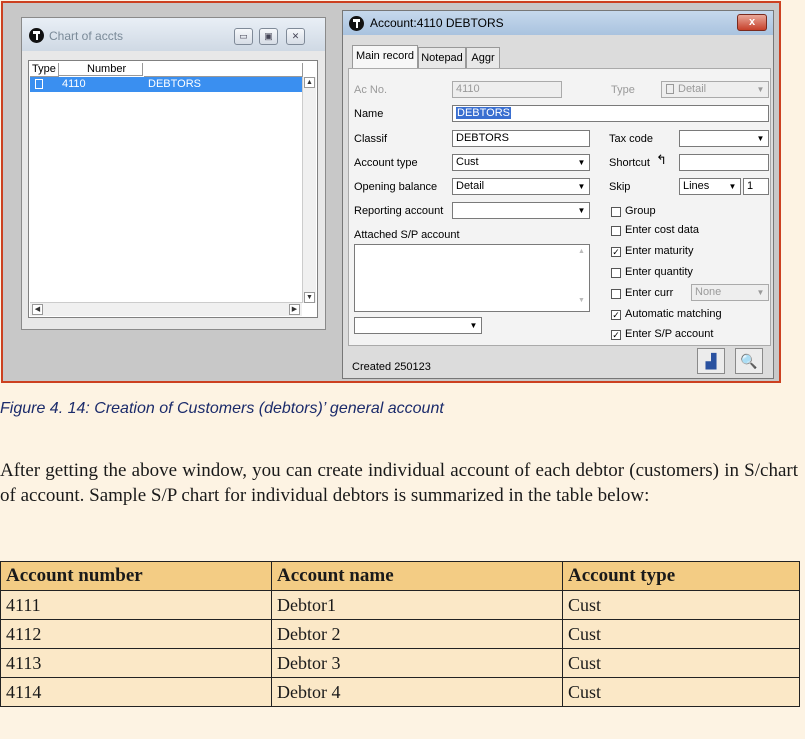 The height and width of the screenshot is (739, 805). I want to click on account-type-select: Cust ▼, so click(521, 162).